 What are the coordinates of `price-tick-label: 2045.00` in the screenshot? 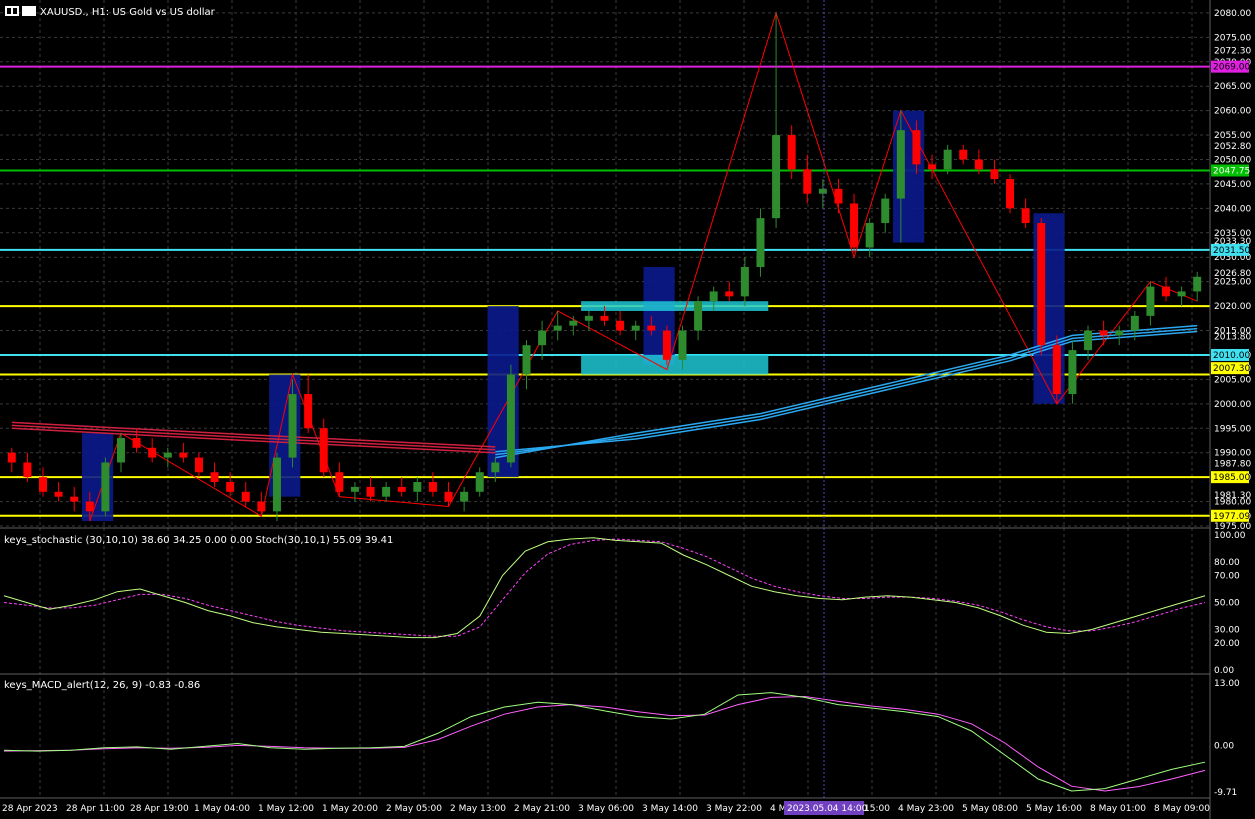 It's located at (1232, 185).